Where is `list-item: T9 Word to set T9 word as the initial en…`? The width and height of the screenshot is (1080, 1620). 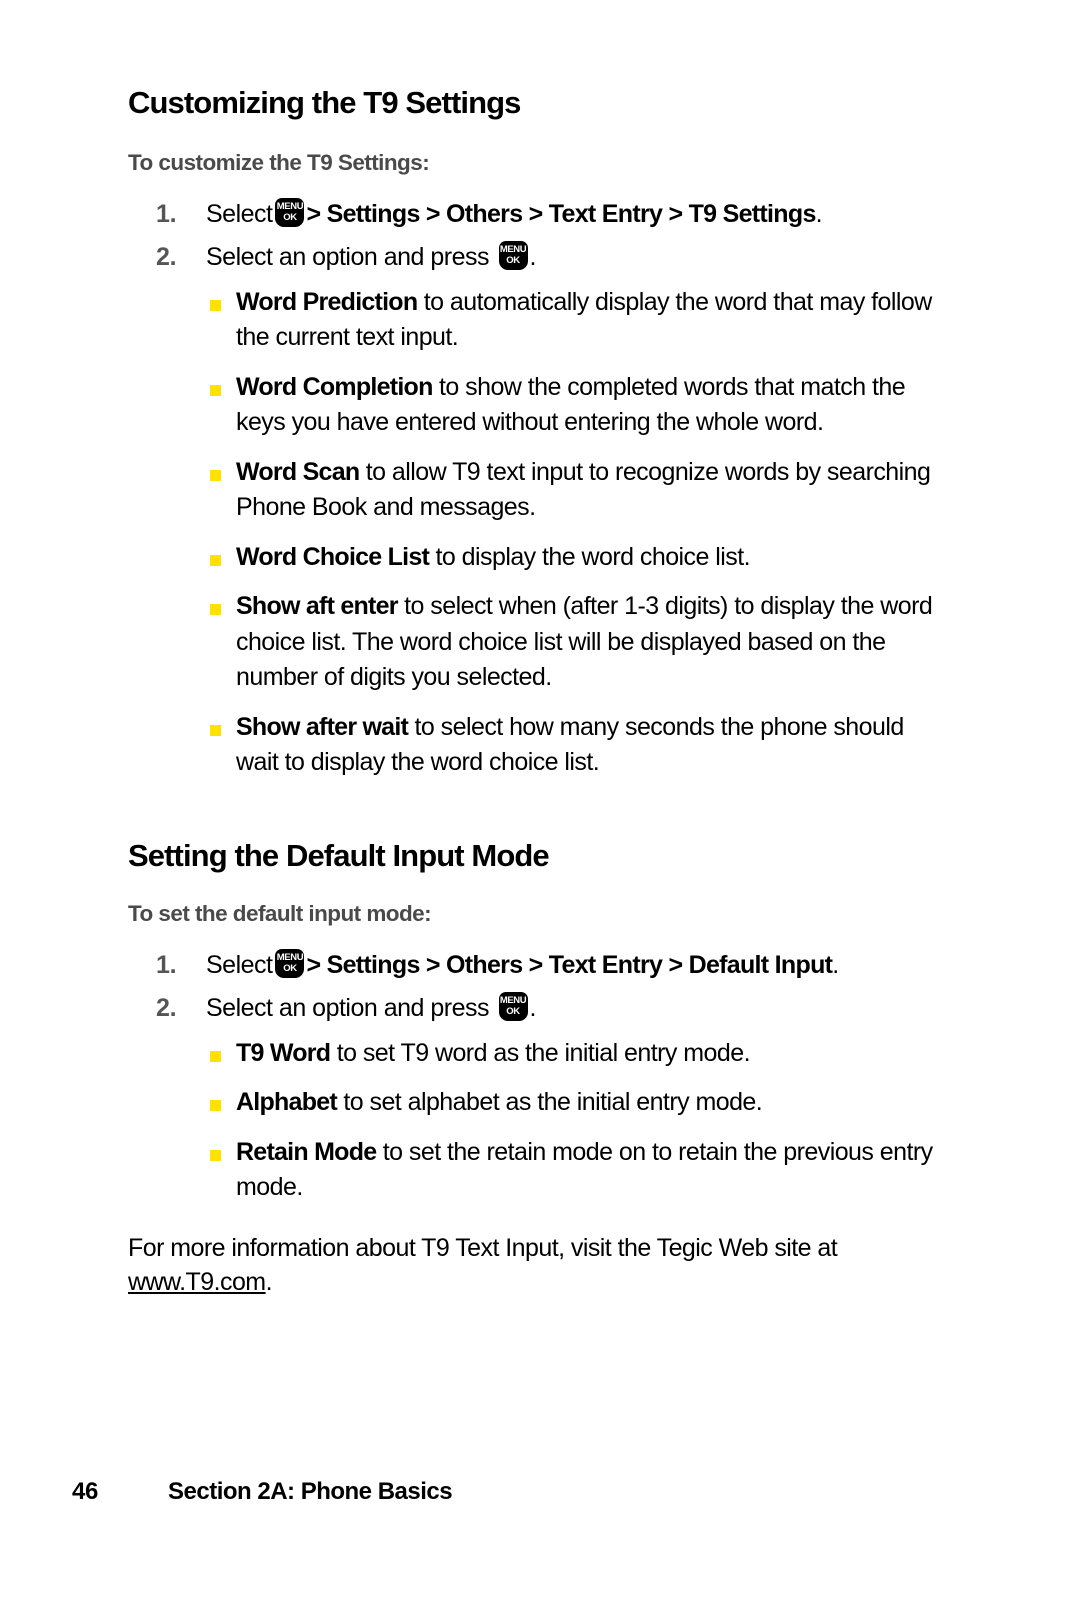
list-item: T9 Word to set T9 word as the initial en… is located at coordinates (540, 1054).